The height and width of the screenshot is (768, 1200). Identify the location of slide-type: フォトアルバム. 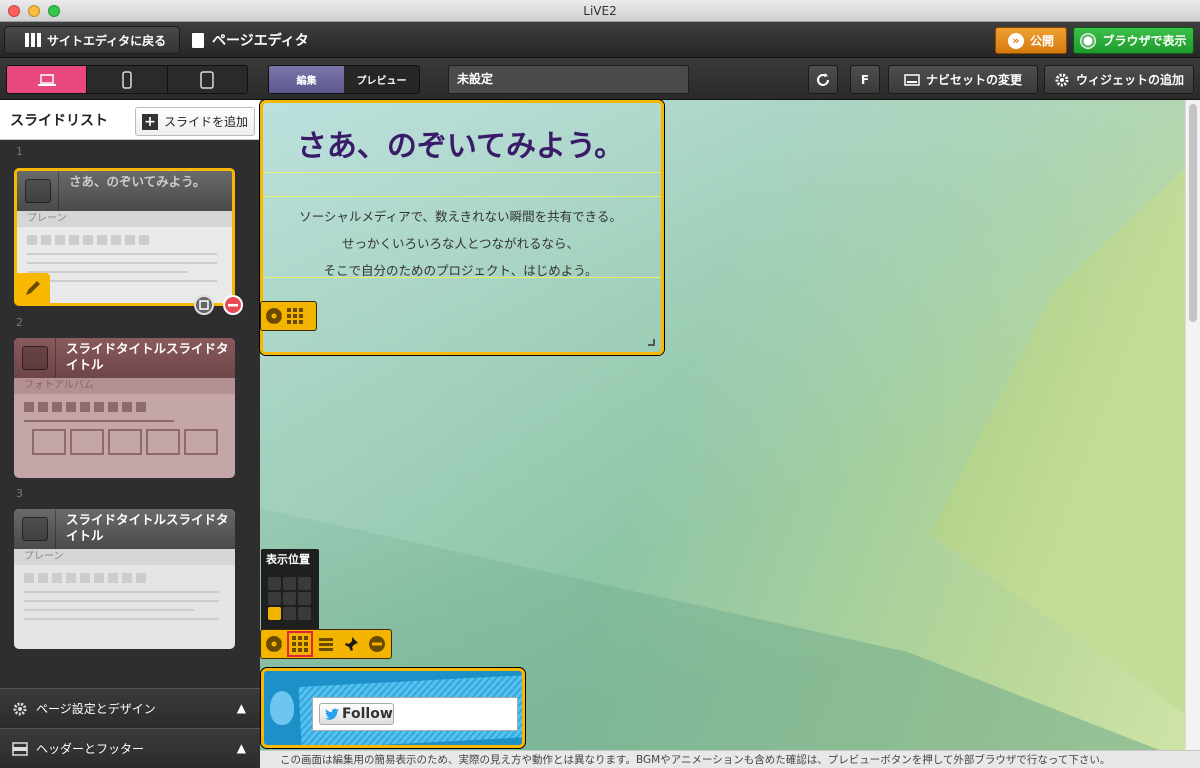
(124, 386).